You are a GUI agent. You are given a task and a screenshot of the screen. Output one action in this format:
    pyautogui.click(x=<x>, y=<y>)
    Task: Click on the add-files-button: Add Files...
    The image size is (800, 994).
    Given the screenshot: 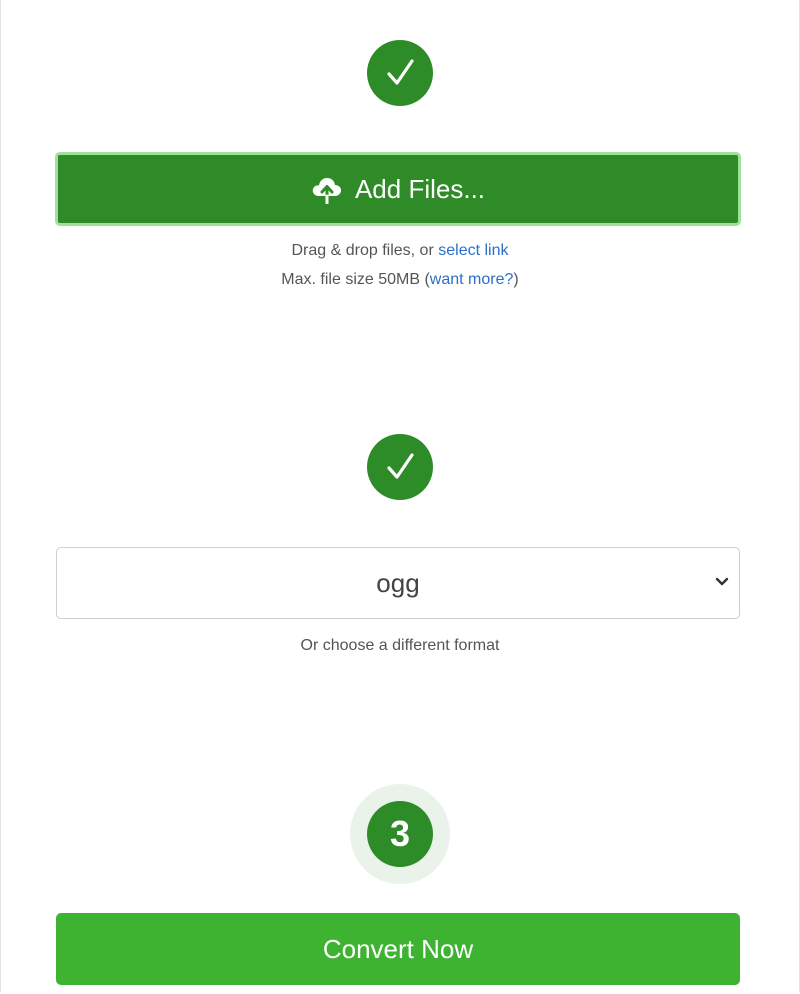 What is the action you would take?
    pyautogui.click(x=398, y=189)
    